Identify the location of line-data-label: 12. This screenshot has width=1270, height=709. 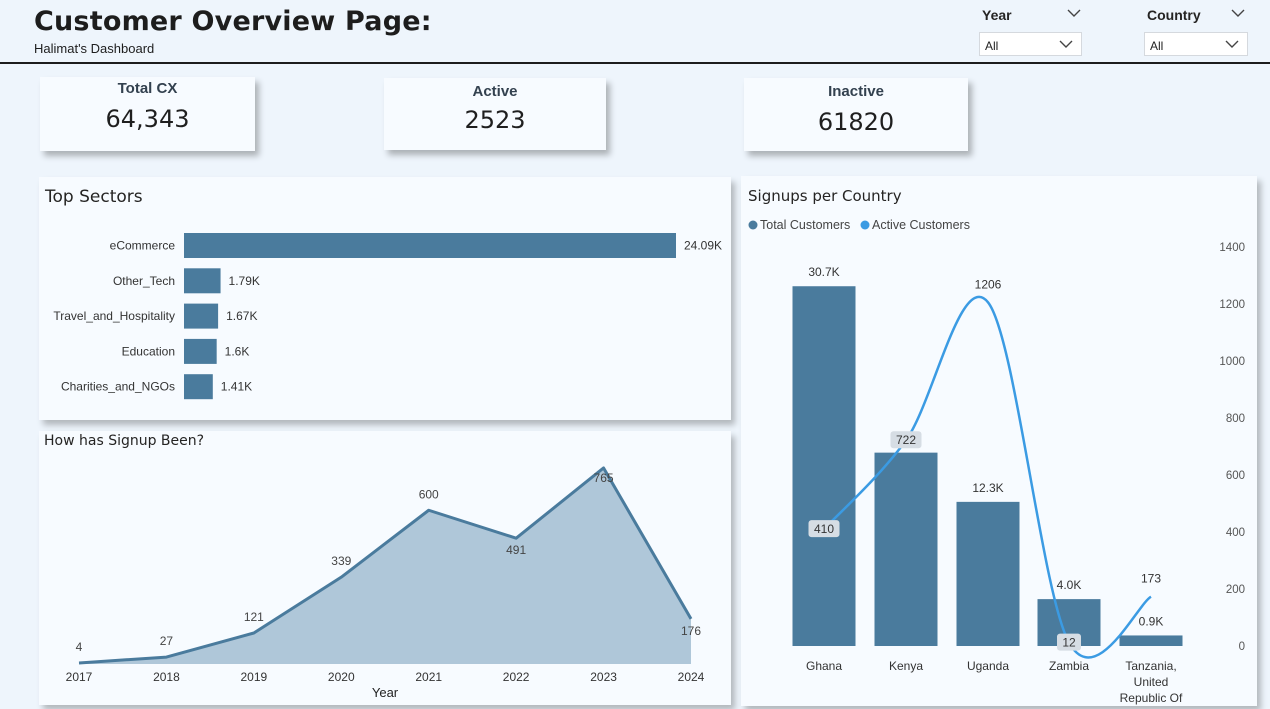
(1069, 643).